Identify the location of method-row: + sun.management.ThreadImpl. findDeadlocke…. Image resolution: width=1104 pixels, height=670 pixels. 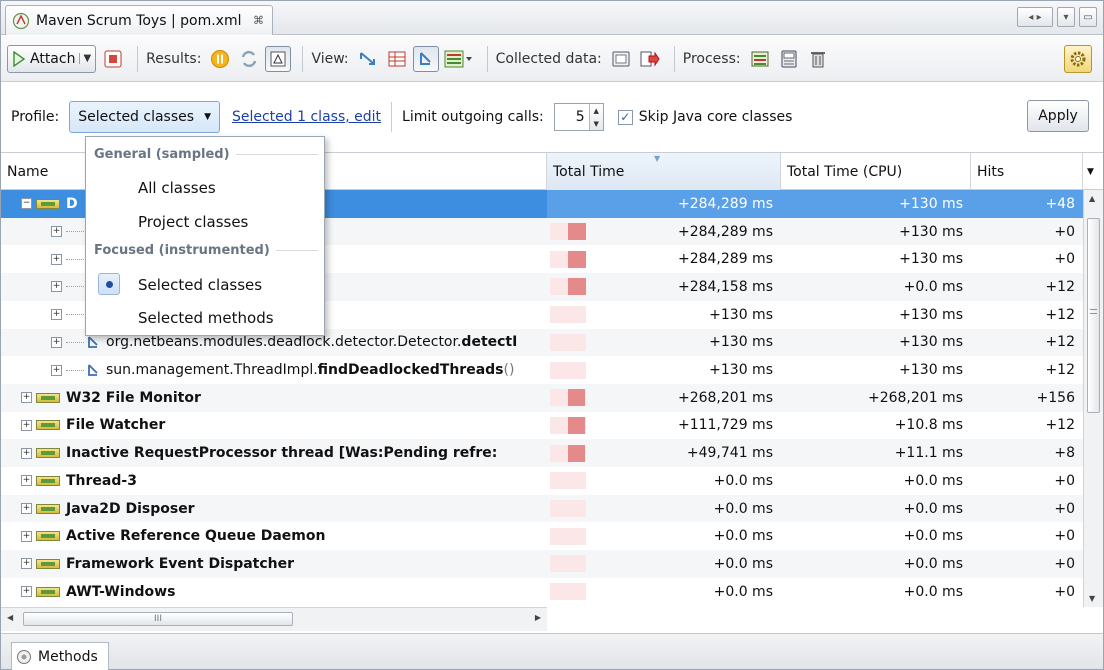
(542, 370).